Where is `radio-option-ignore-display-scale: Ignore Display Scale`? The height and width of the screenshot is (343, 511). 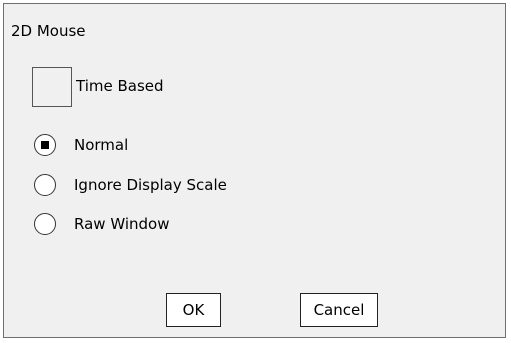
radio-option-ignore-display-scale: Ignore Display Scale is located at coordinates (130, 185).